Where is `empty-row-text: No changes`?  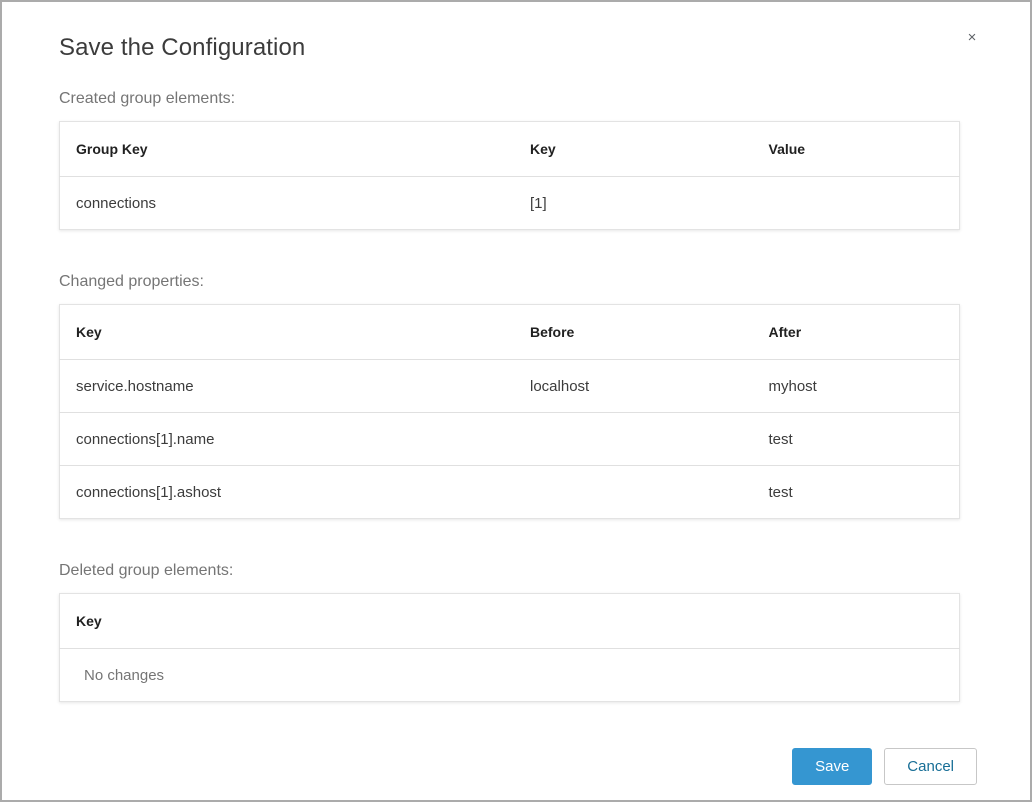 empty-row-text: No changes is located at coordinates (124, 675).